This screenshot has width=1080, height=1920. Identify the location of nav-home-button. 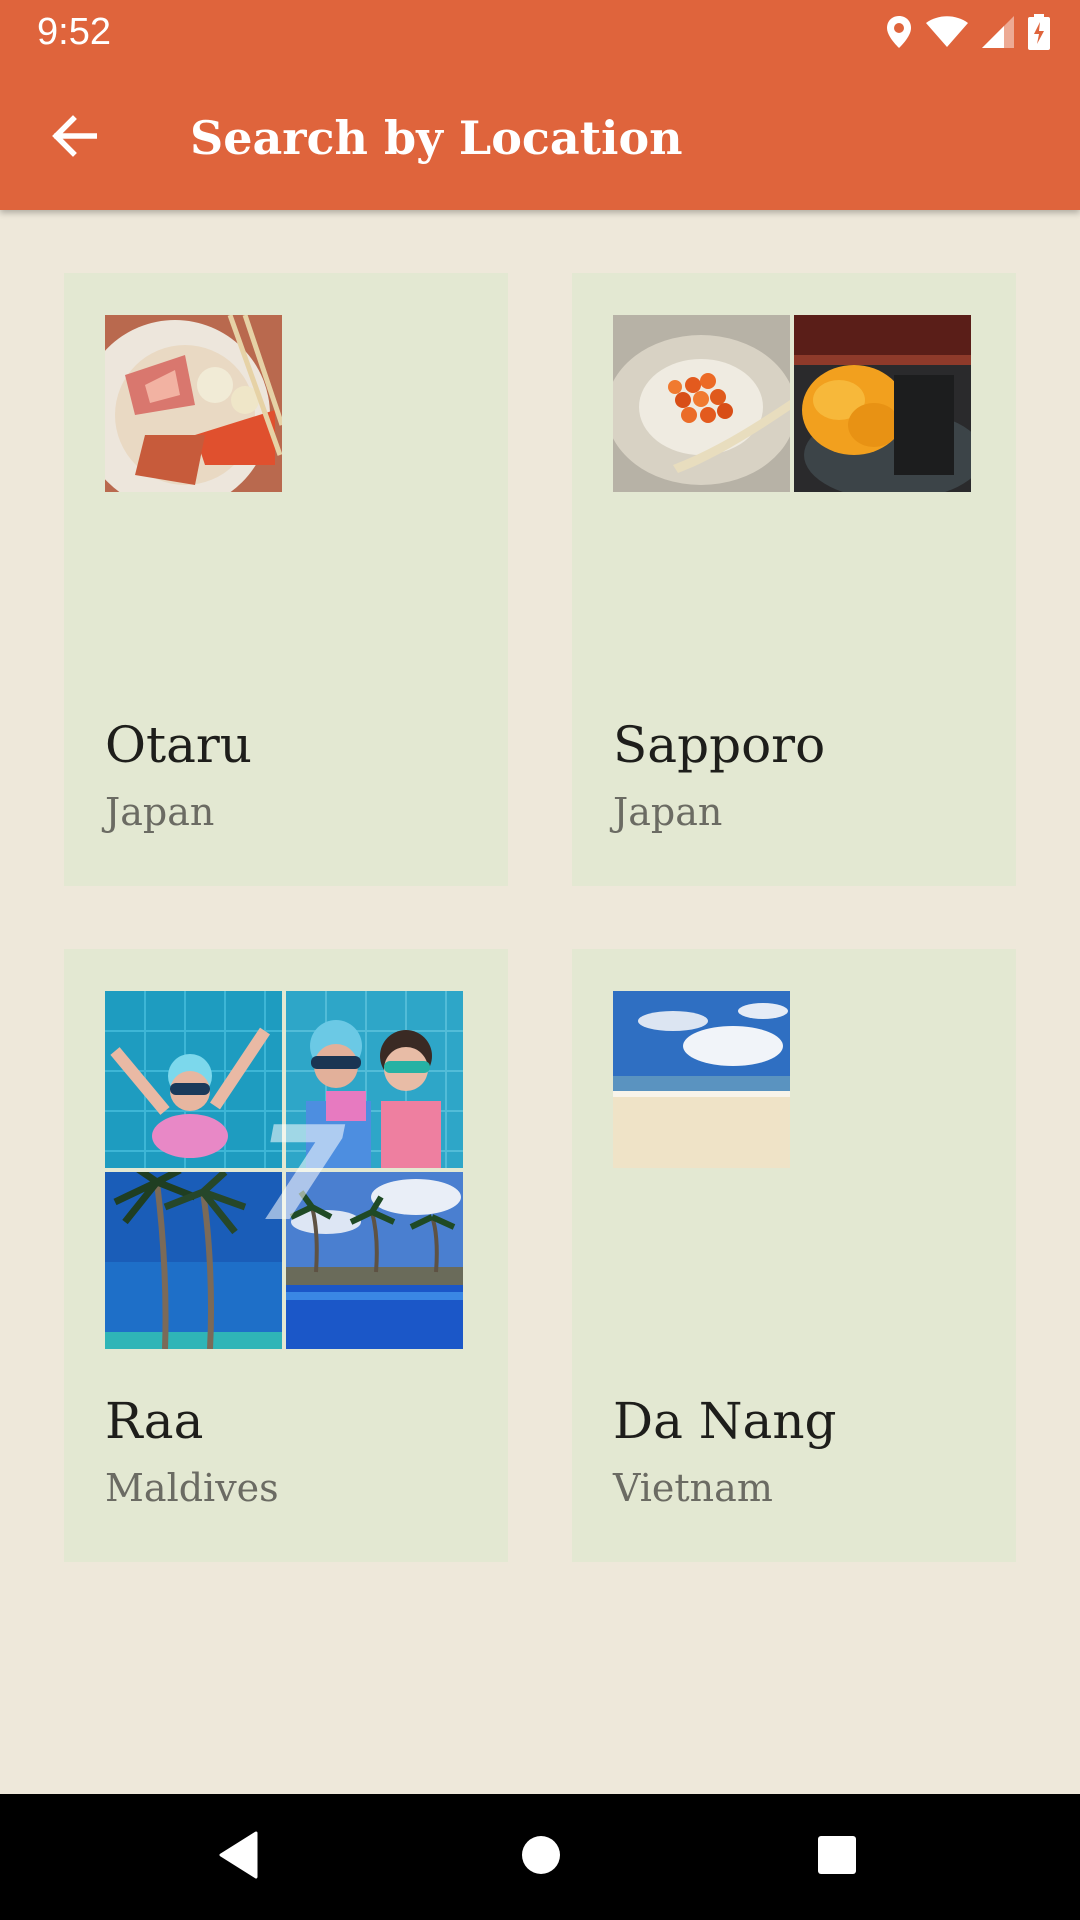
(541, 1857).